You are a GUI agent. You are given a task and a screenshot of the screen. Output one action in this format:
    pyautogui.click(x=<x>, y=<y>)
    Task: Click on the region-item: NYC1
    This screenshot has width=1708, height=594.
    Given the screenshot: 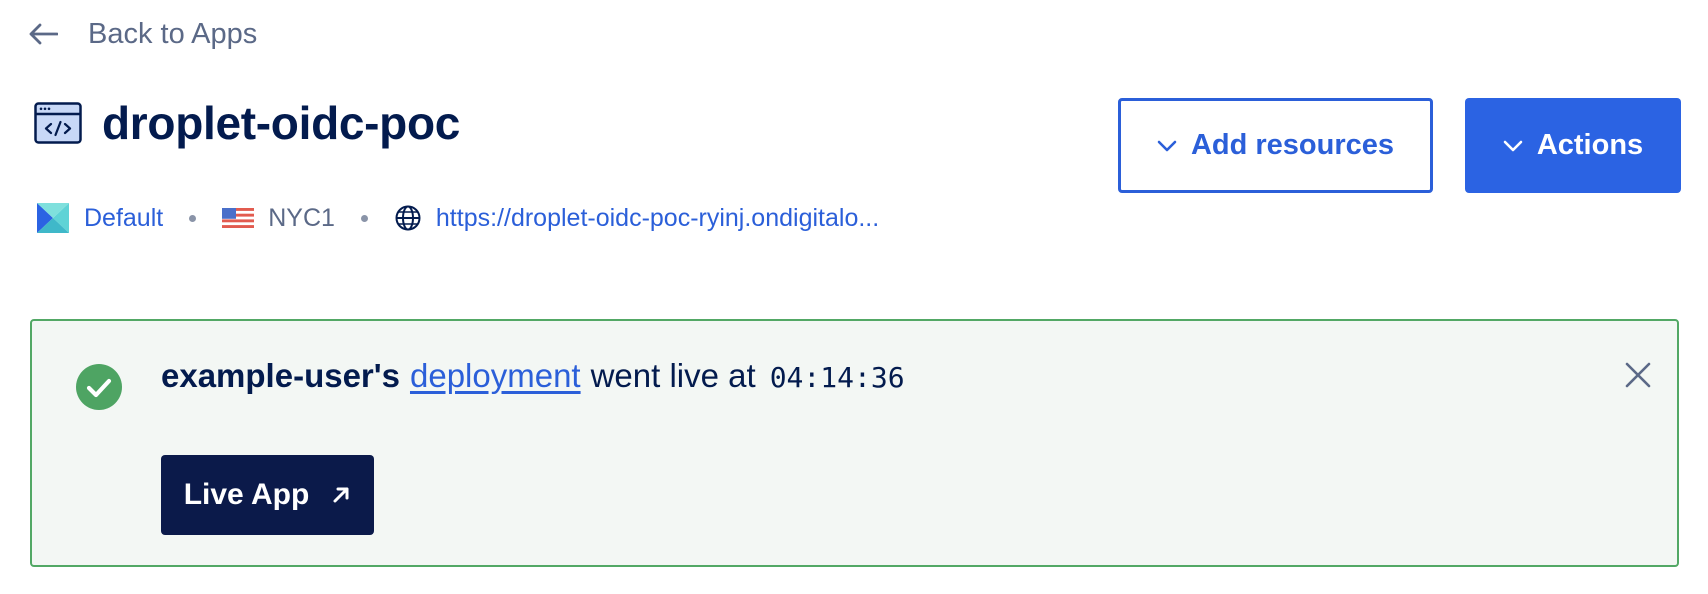 What is the action you would take?
    pyautogui.click(x=278, y=218)
    